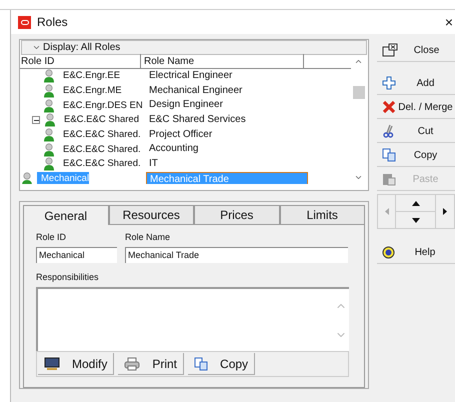  I want to click on role-id-field: Mechanical, so click(76, 254).